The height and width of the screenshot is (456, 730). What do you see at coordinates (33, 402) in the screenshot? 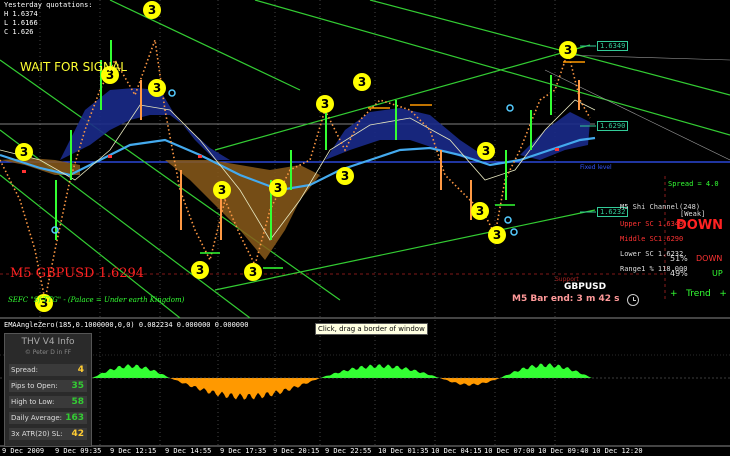
I see `thv-row-label: High to Low:` at bounding box center [33, 402].